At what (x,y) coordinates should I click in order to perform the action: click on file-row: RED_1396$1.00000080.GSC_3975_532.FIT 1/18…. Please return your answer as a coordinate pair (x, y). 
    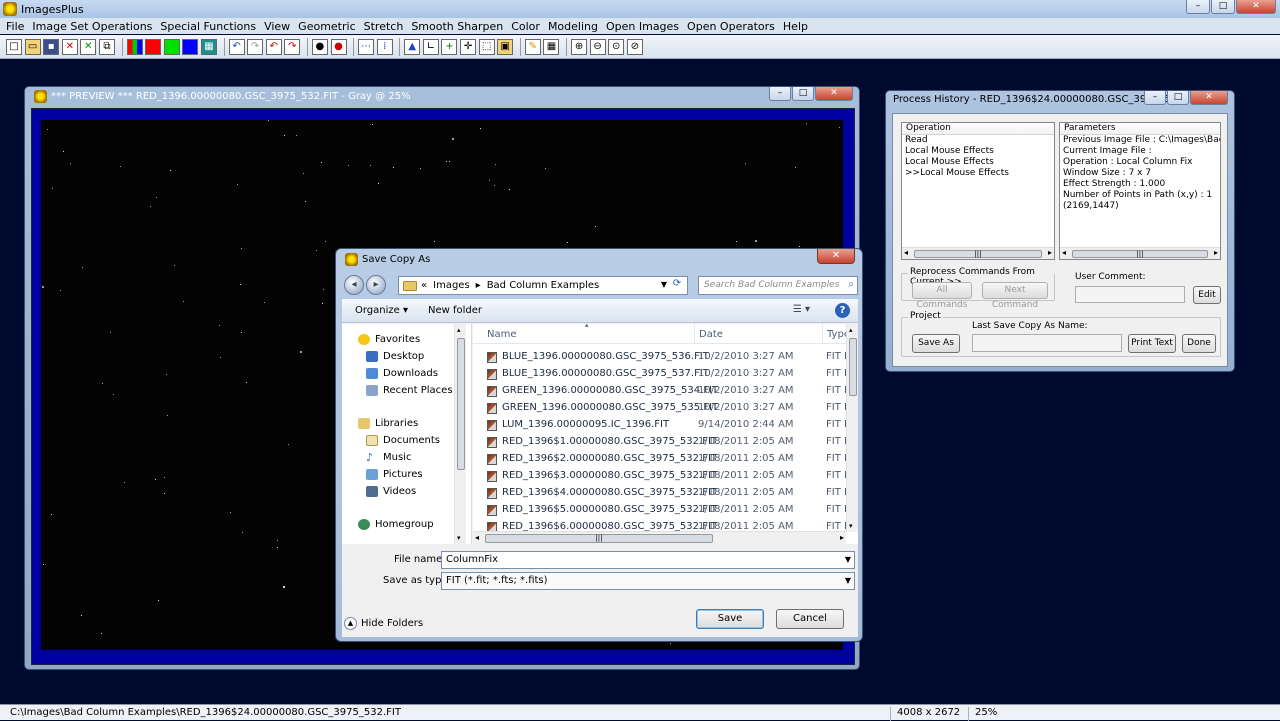
    Looking at the image, I should click on (665, 442).